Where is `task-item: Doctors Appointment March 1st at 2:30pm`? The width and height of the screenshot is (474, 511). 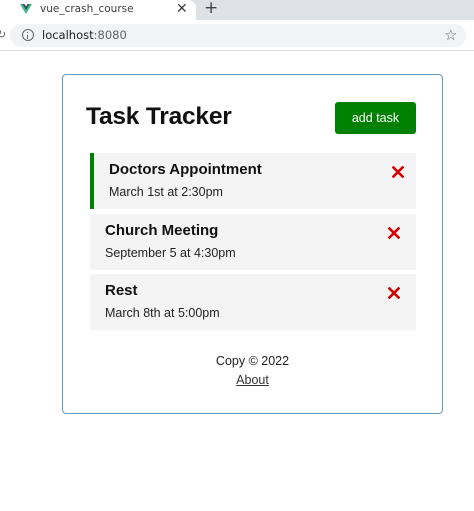 task-item: Doctors Appointment March 1st at 2:30pm is located at coordinates (253, 181).